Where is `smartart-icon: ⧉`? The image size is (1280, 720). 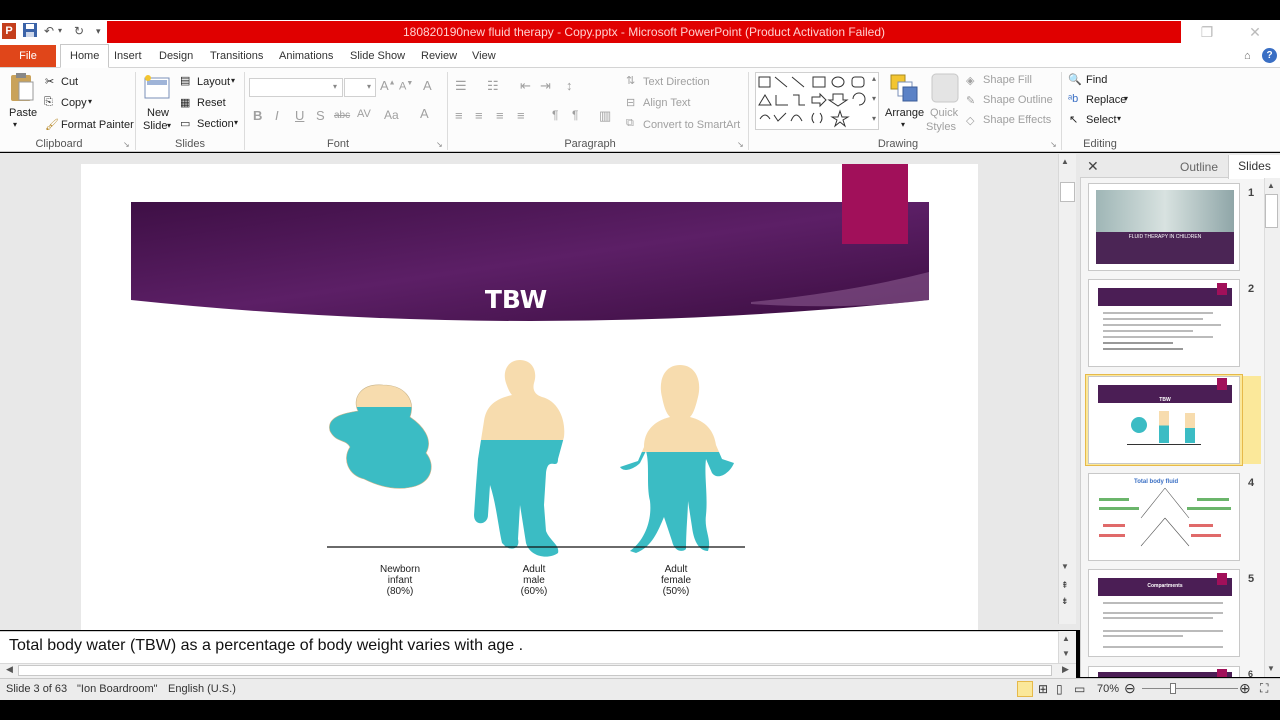 smartart-icon: ⧉ is located at coordinates (630, 123).